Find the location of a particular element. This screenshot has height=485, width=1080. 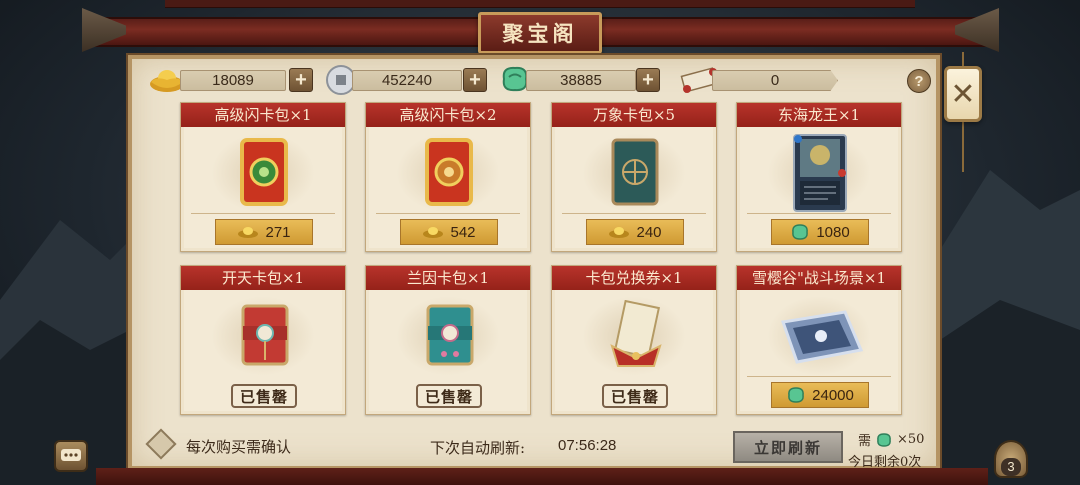

scroll-amount: 0 is located at coordinates (775, 80).